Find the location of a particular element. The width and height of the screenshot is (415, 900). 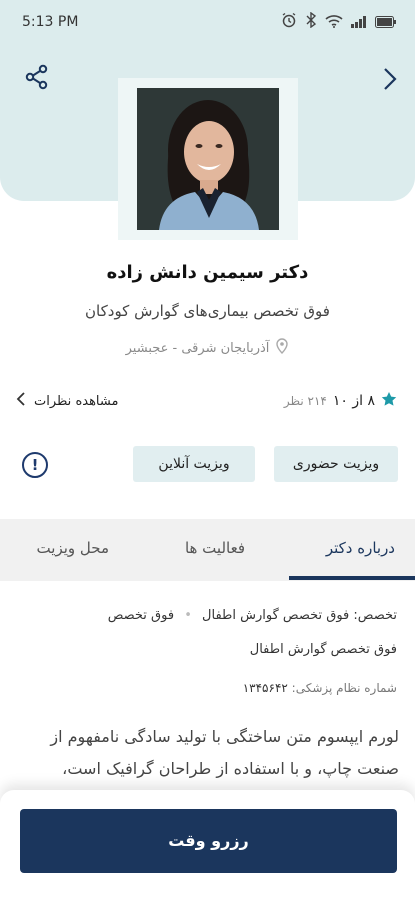

battery-icon is located at coordinates (386, 22).